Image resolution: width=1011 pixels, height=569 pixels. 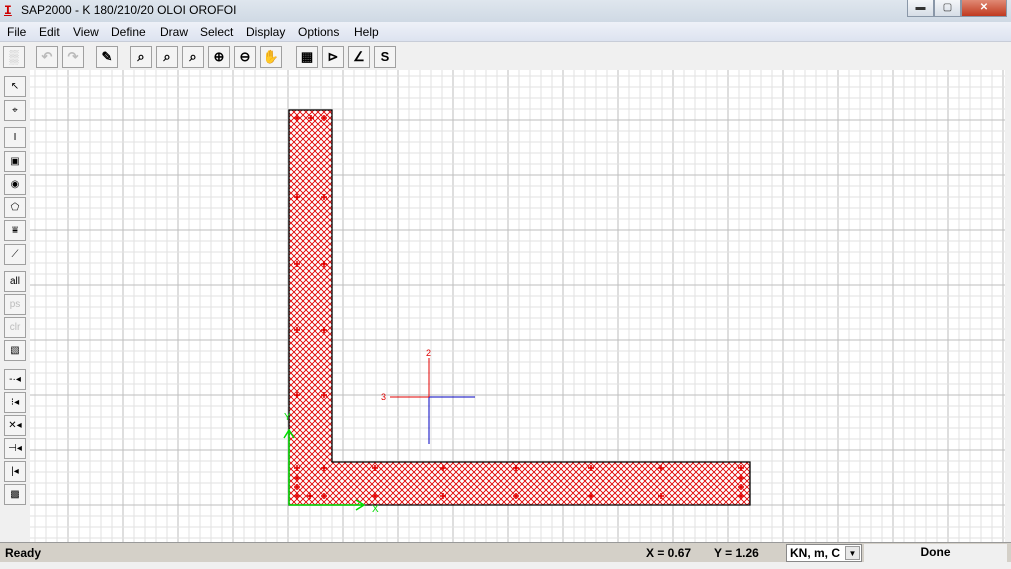 I want to click on menu-file: File, so click(x=16, y=32).